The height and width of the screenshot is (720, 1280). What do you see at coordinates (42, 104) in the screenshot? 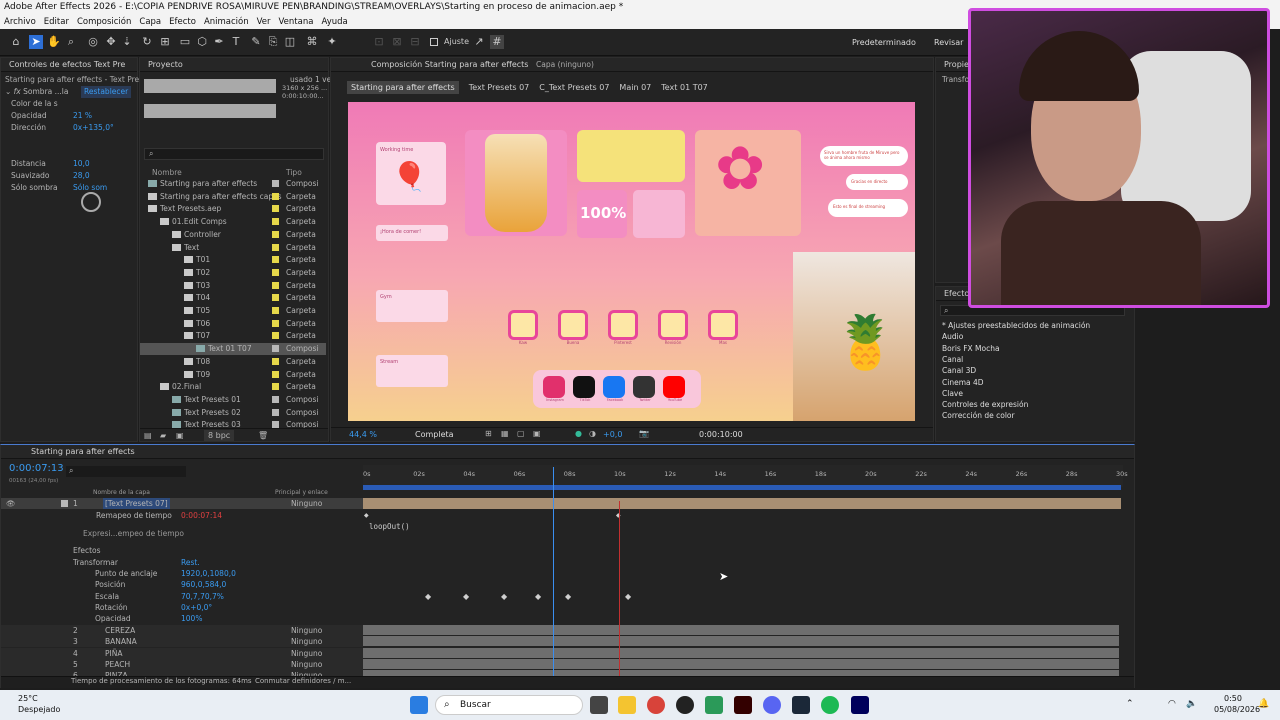
I see `effect-prop-row: Color de la s` at bounding box center [42, 104].